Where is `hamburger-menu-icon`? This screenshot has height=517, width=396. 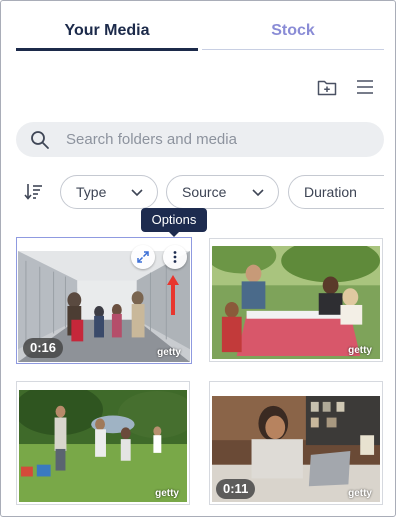 hamburger-menu-icon is located at coordinates (365, 87).